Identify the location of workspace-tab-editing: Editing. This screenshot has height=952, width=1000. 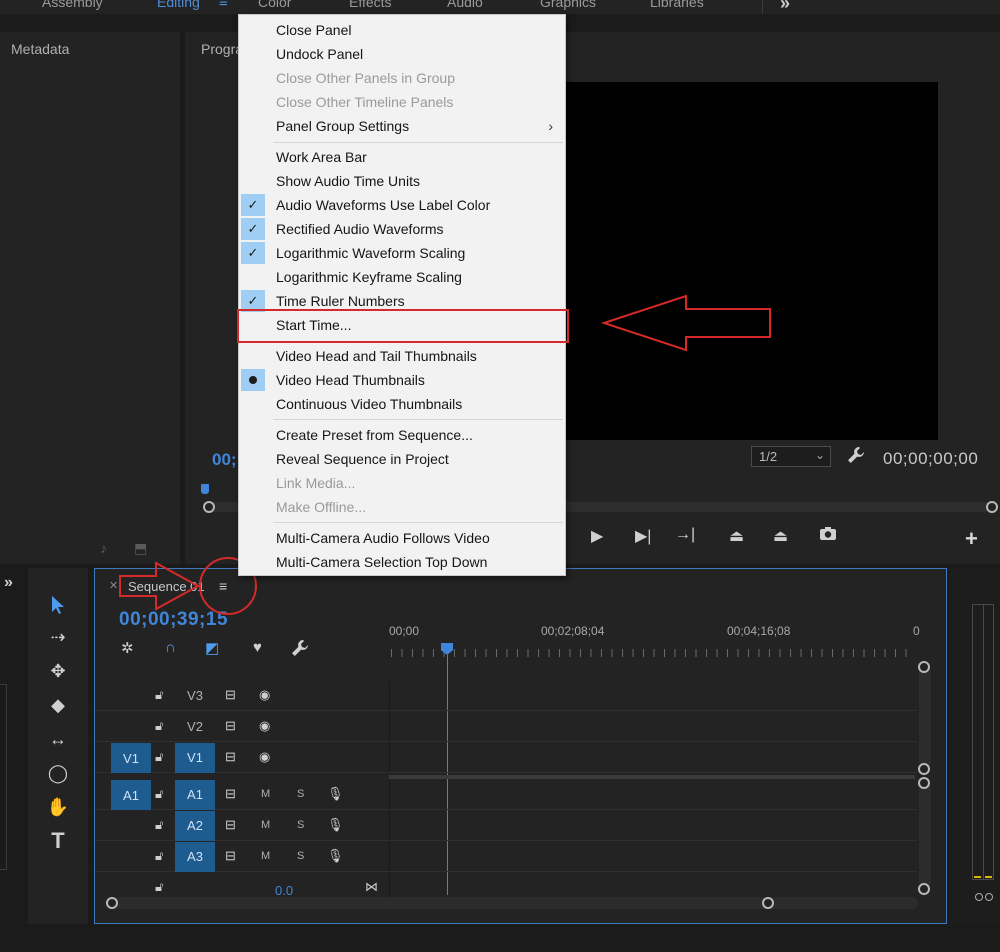
(178, 5).